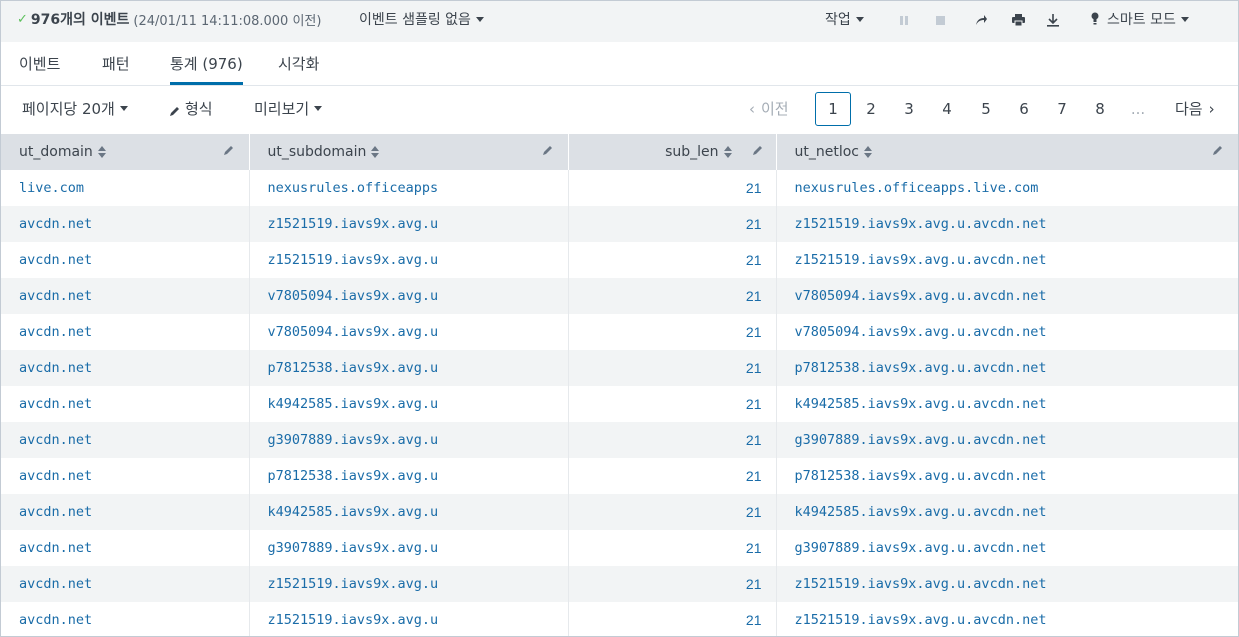 This screenshot has width=1239, height=637. Describe the element at coordinates (39, 63) in the screenshot. I see `tab-events: 이벤트` at that location.